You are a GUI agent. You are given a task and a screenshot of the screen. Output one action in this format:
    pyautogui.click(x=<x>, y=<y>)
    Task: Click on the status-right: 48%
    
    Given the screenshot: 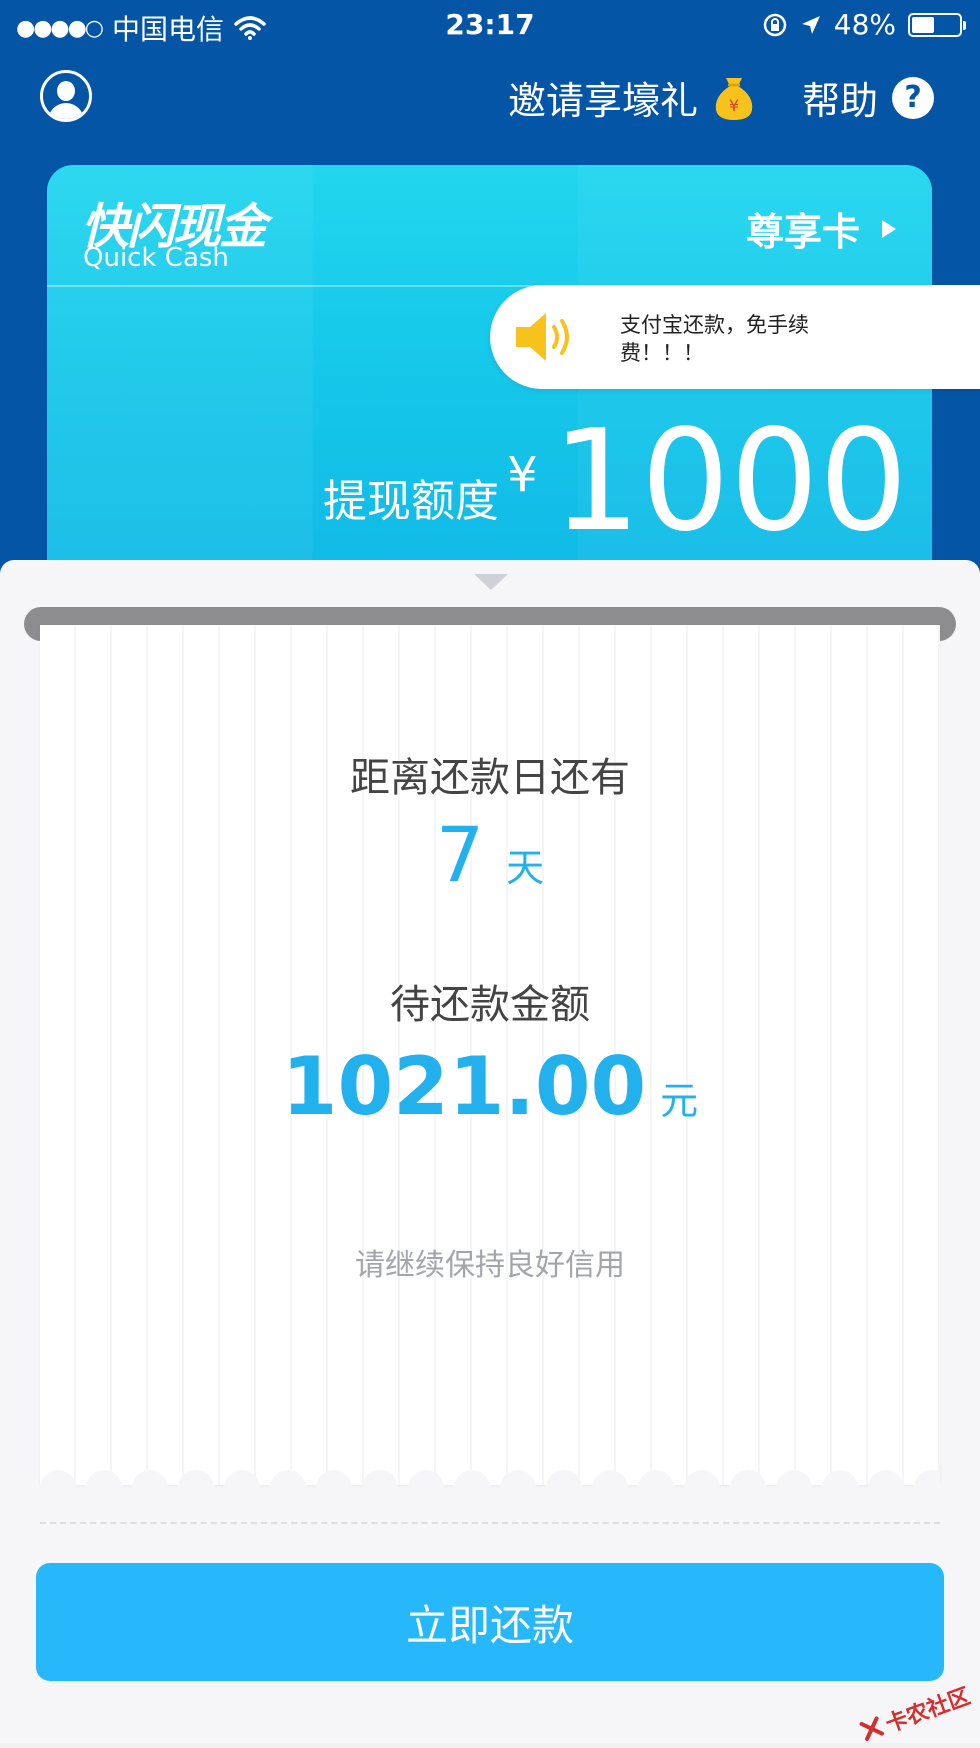 What is the action you would take?
    pyautogui.click(x=864, y=24)
    